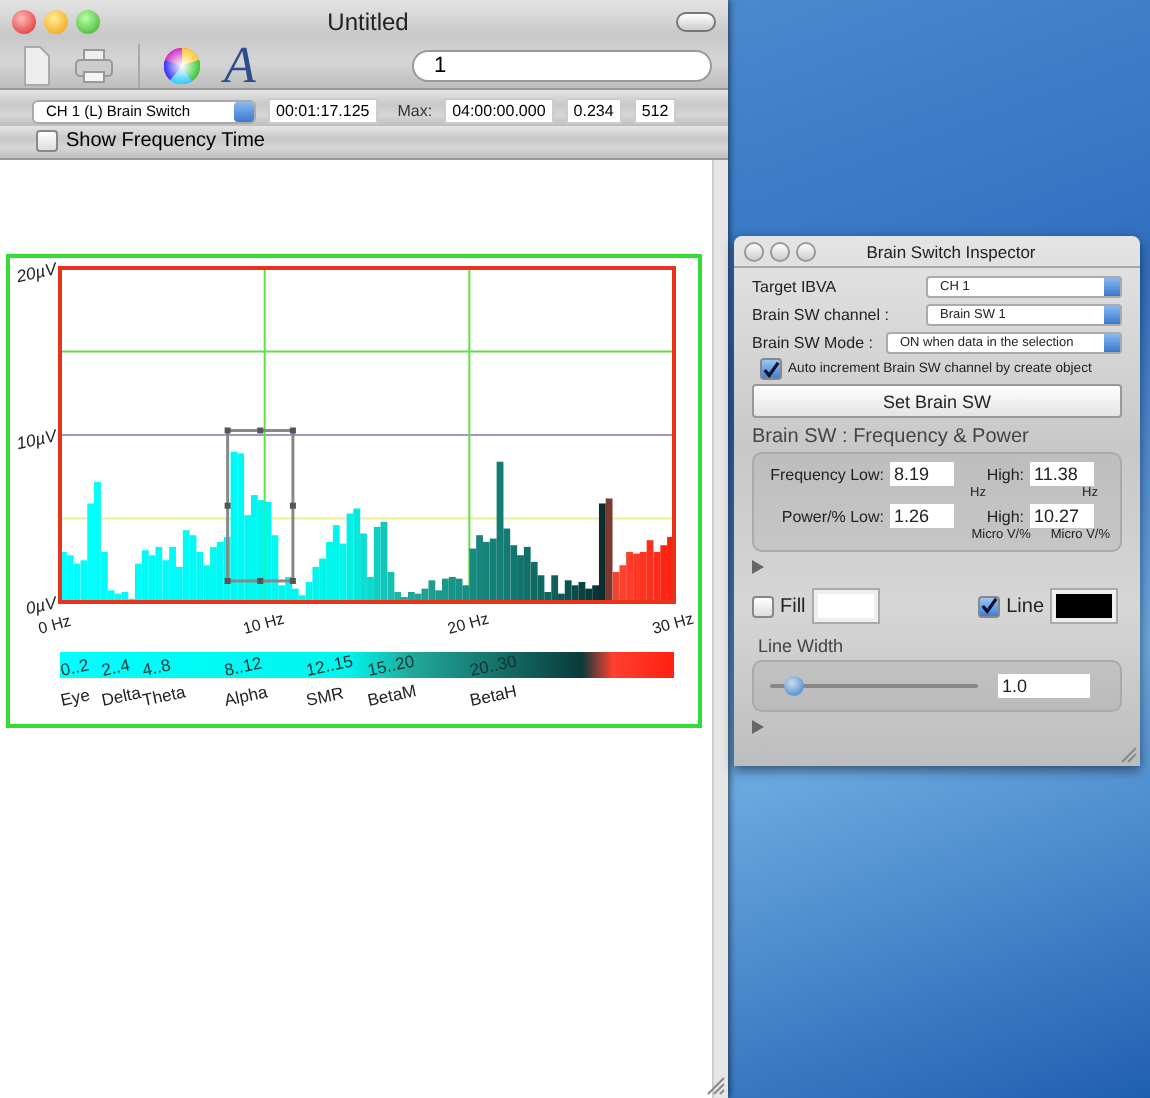 The width and height of the screenshot is (1150, 1098). Describe the element at coordinates (243, 666) in the screenshot. I see `band-range-label: 8..12` at that location.